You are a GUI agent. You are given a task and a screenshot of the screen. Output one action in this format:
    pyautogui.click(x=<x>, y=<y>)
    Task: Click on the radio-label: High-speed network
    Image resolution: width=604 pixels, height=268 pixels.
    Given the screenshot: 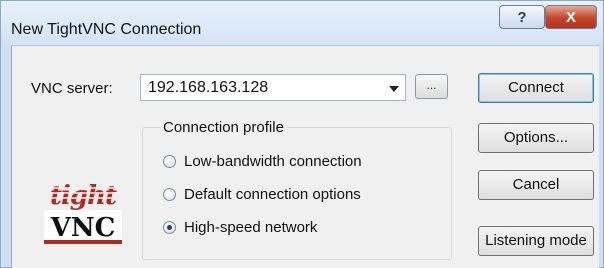 What is the action you would take?
    pyautogui.click(x=250, y=227)
    